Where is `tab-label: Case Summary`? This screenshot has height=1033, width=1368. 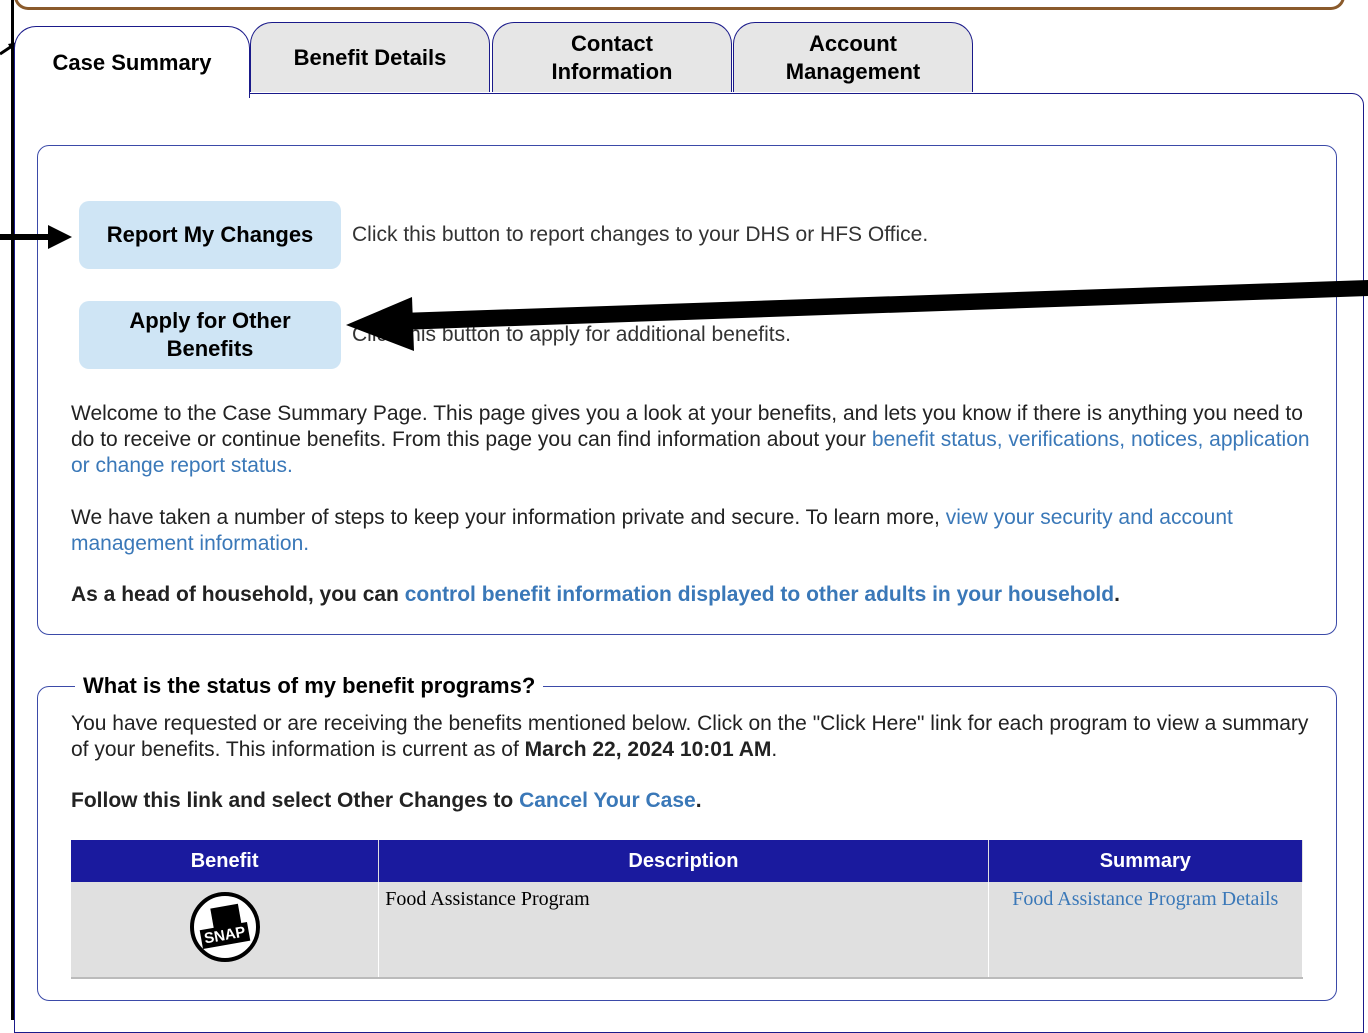 tab-label: Case Summary is located at coordinates (132, 62).